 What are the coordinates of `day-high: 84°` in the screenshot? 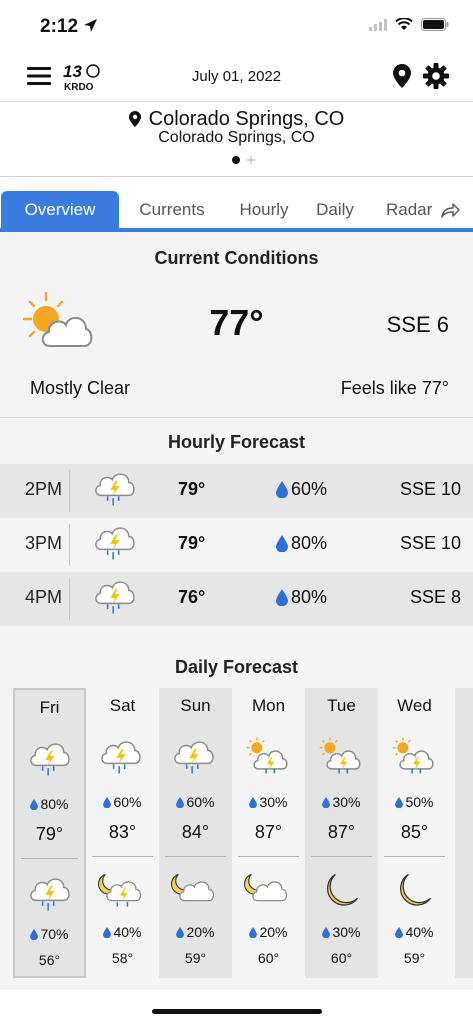 It's located at (195, 832).